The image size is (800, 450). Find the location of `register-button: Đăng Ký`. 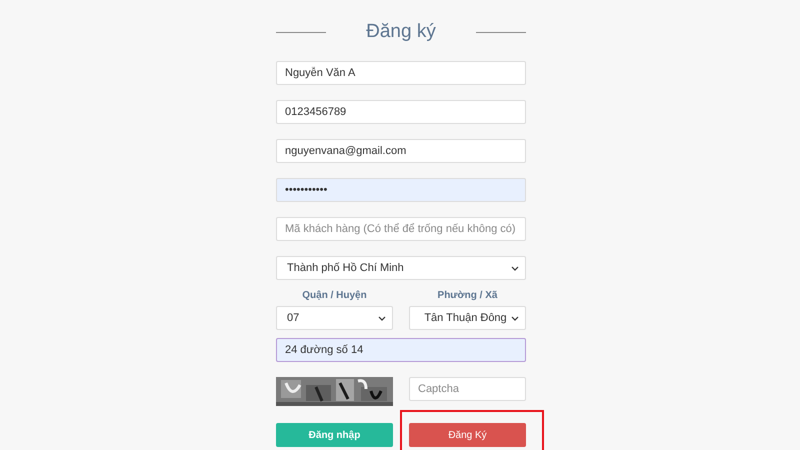

register-button: Đăng Ký is located at coordinates (467, 435).